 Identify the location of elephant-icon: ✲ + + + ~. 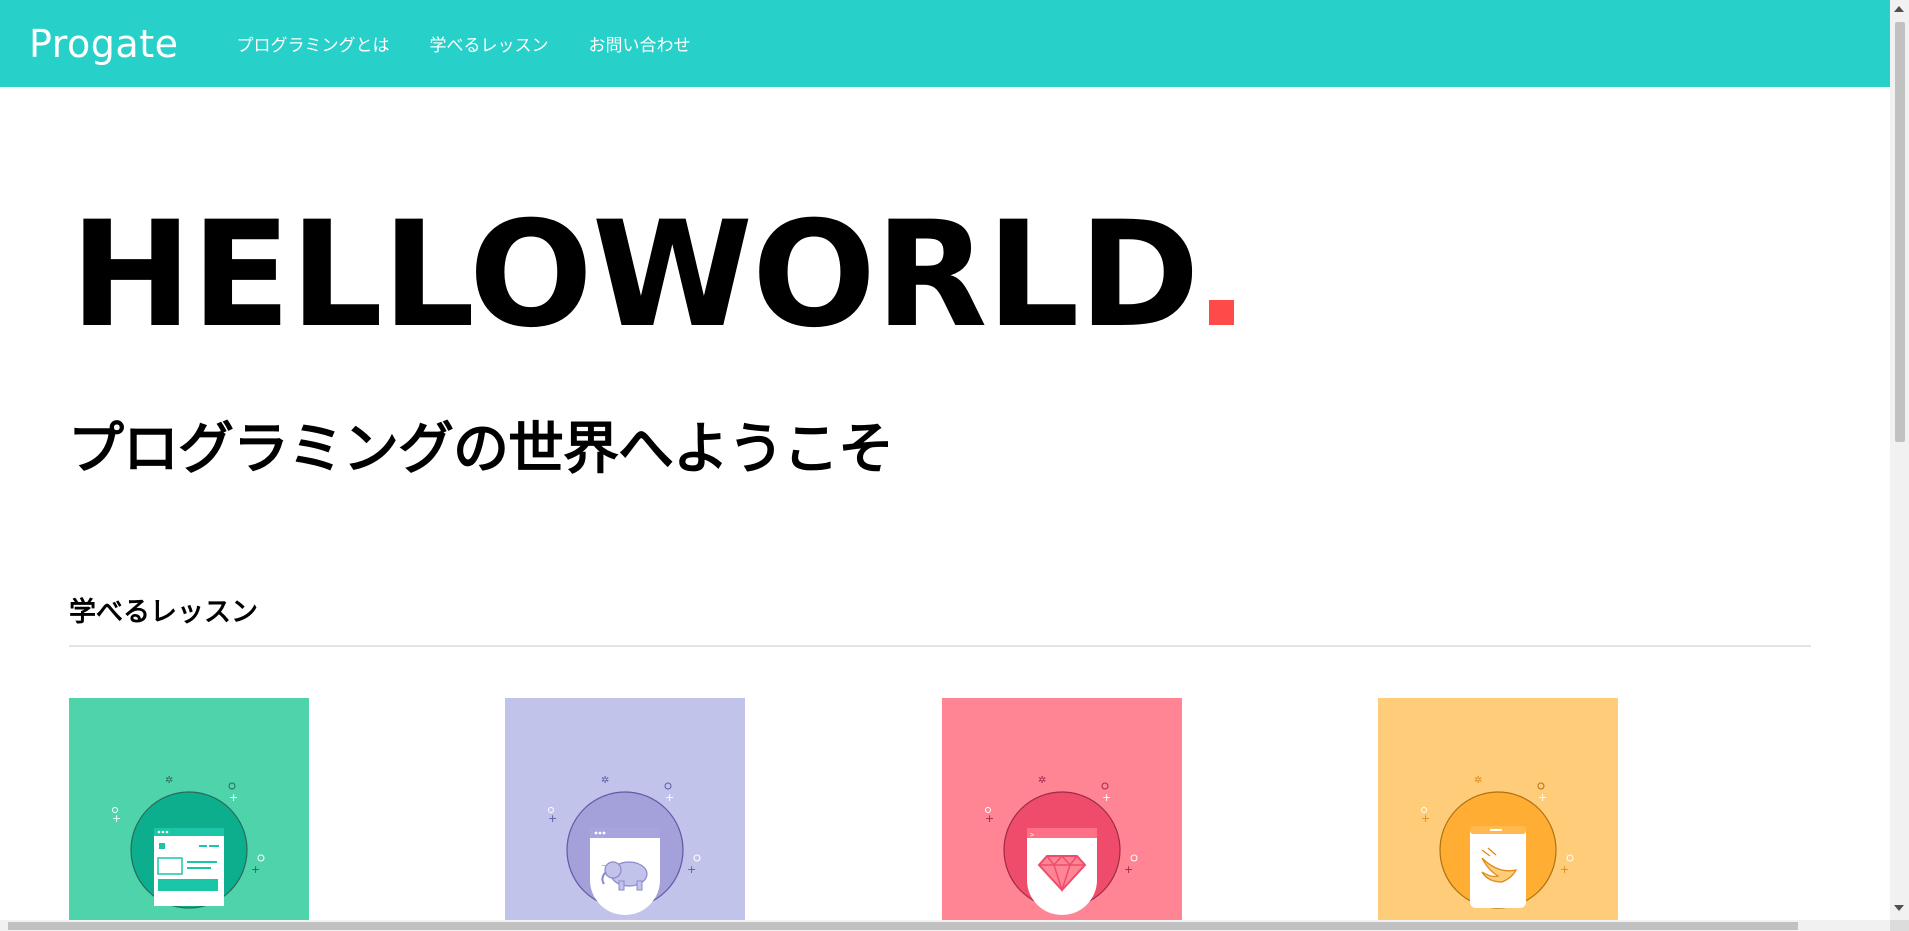
(625, 809).